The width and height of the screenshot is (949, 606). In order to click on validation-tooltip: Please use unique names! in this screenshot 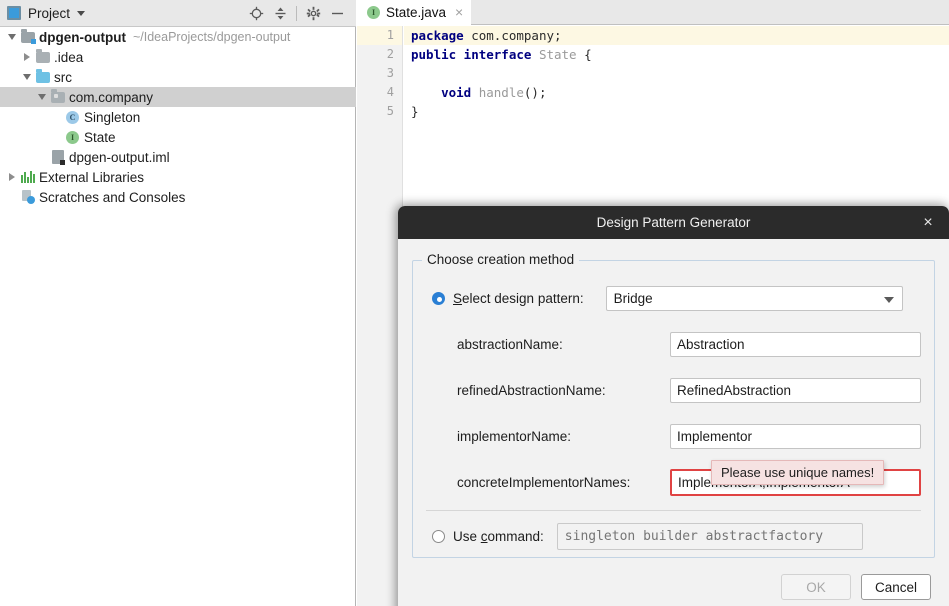, I will do `click(798, 472)`.